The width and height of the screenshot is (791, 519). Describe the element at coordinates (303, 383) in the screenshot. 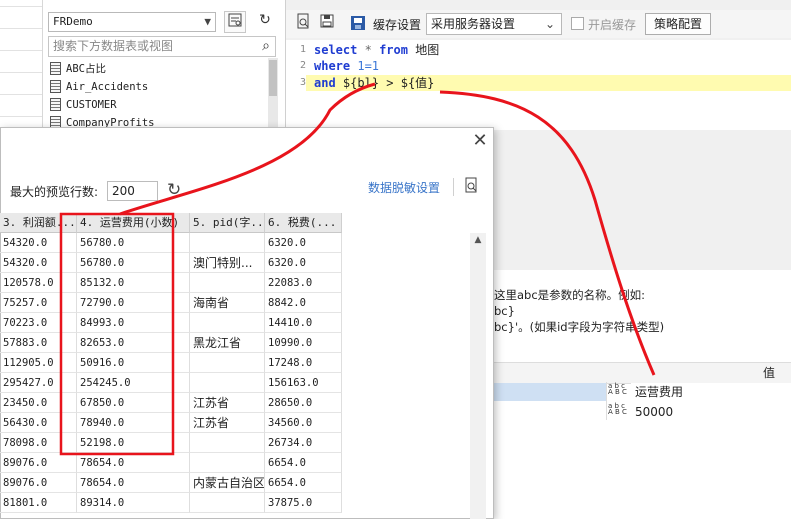

I see `grid-cell: 156163.0` at that location.